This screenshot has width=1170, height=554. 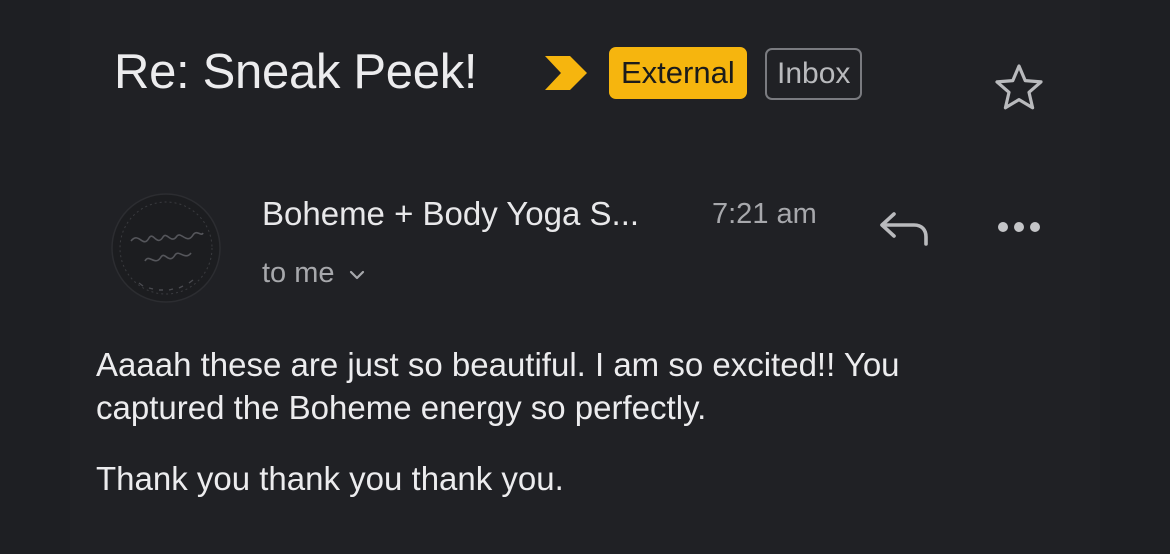 I want to click on chevron-down-icon, so click(x=356, y=275).